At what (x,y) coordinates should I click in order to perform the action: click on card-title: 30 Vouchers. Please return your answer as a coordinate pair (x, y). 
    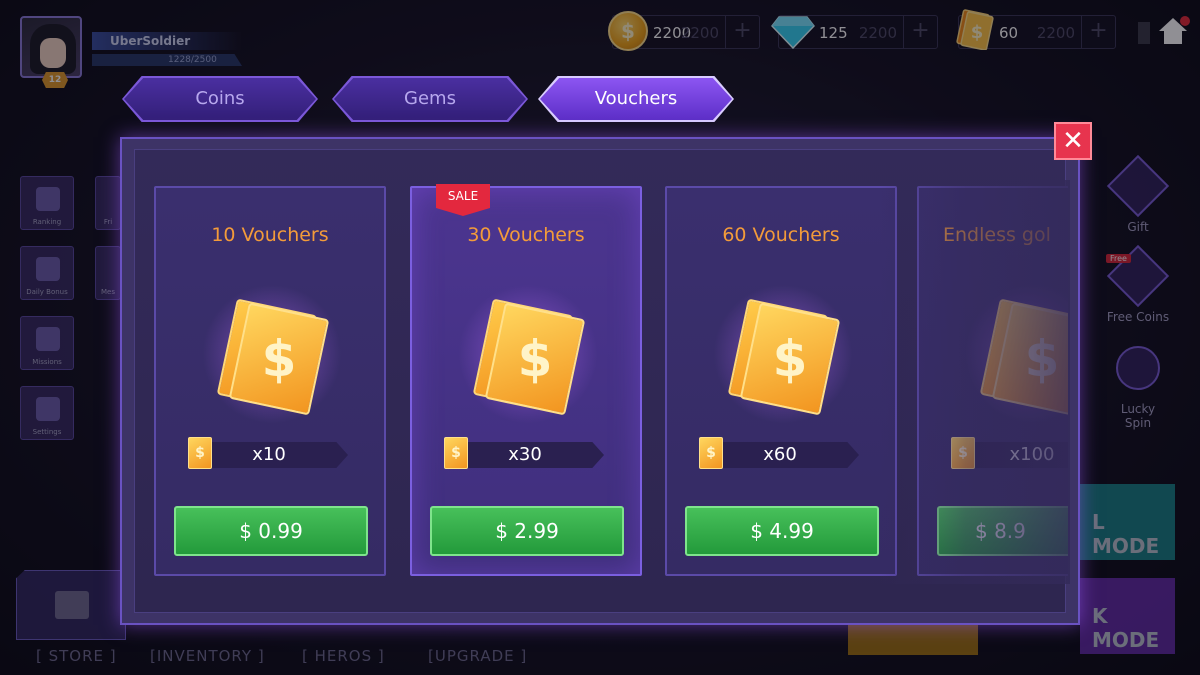
    Looking at the image, I should click on (526, 235).